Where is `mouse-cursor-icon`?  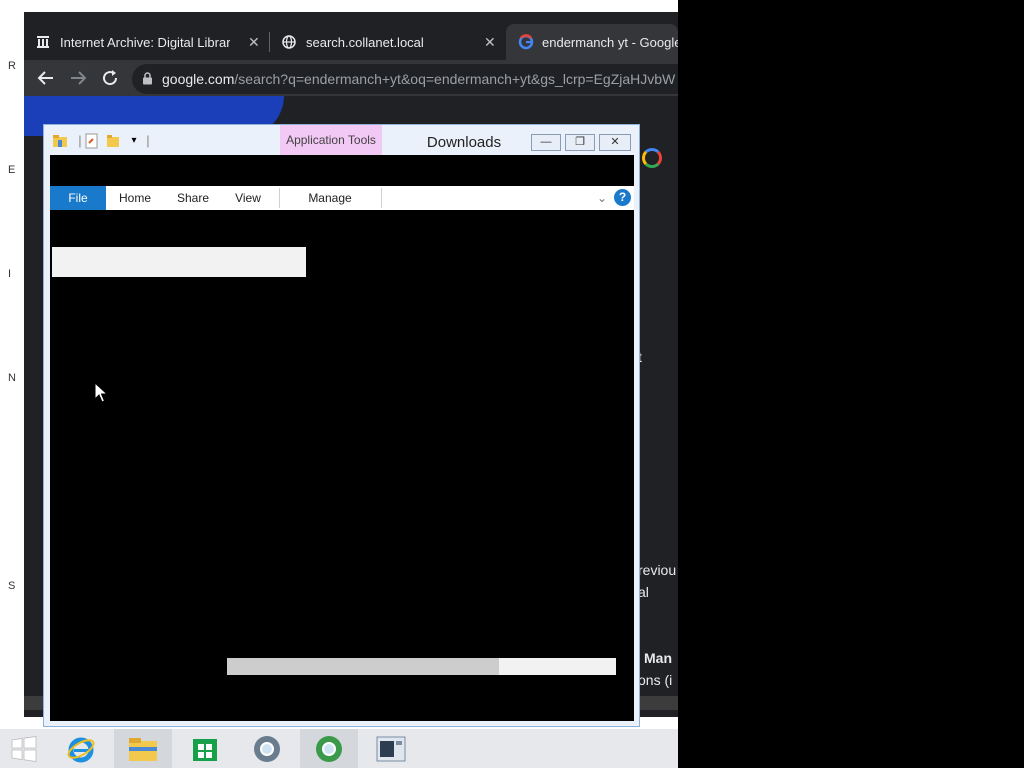 mouse-cursor-icon is located at coordinates (101, 392).